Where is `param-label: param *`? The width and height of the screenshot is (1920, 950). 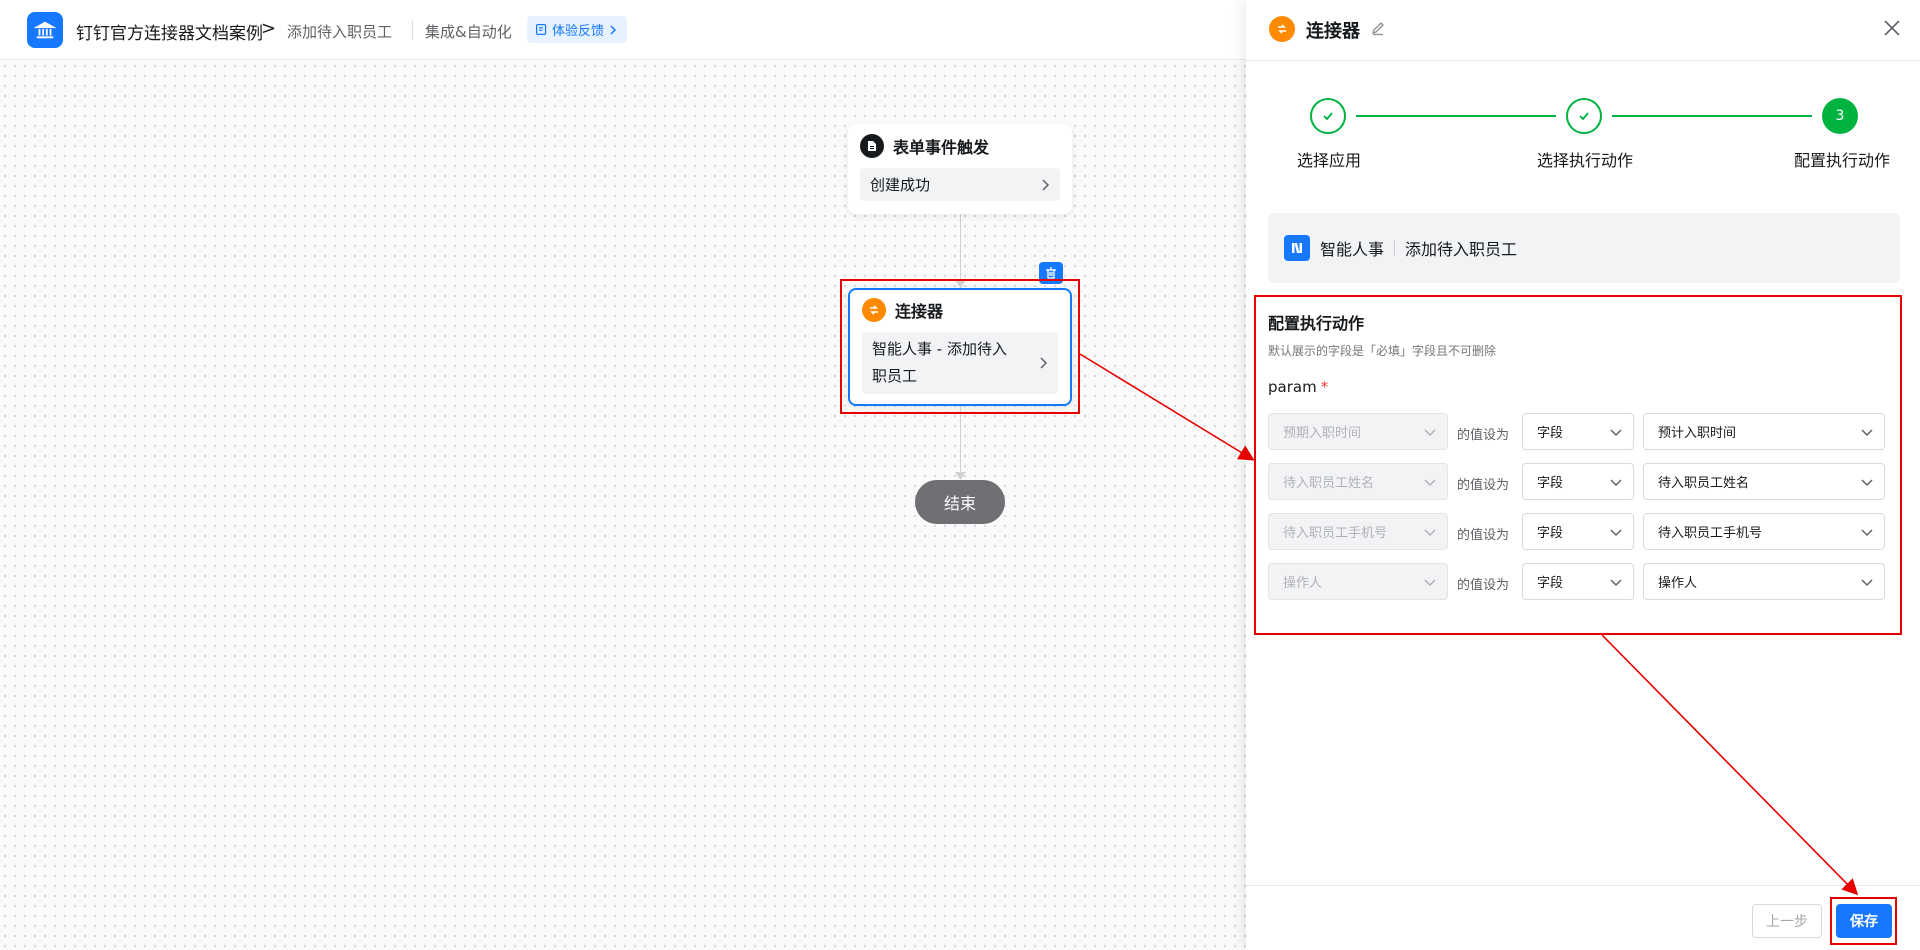
param-label: param * is located at coordinates (1298, 387).